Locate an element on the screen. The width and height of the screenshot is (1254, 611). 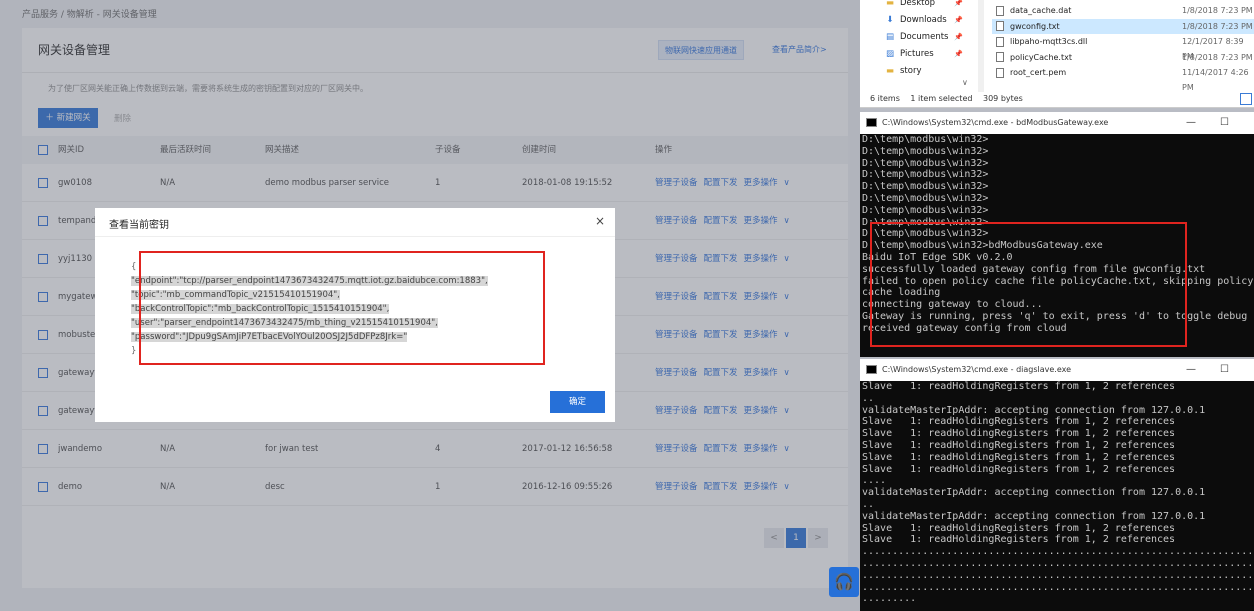
explorer-status: 6 items 1 item selected 309 bytes is located at coordinates (950, 98).